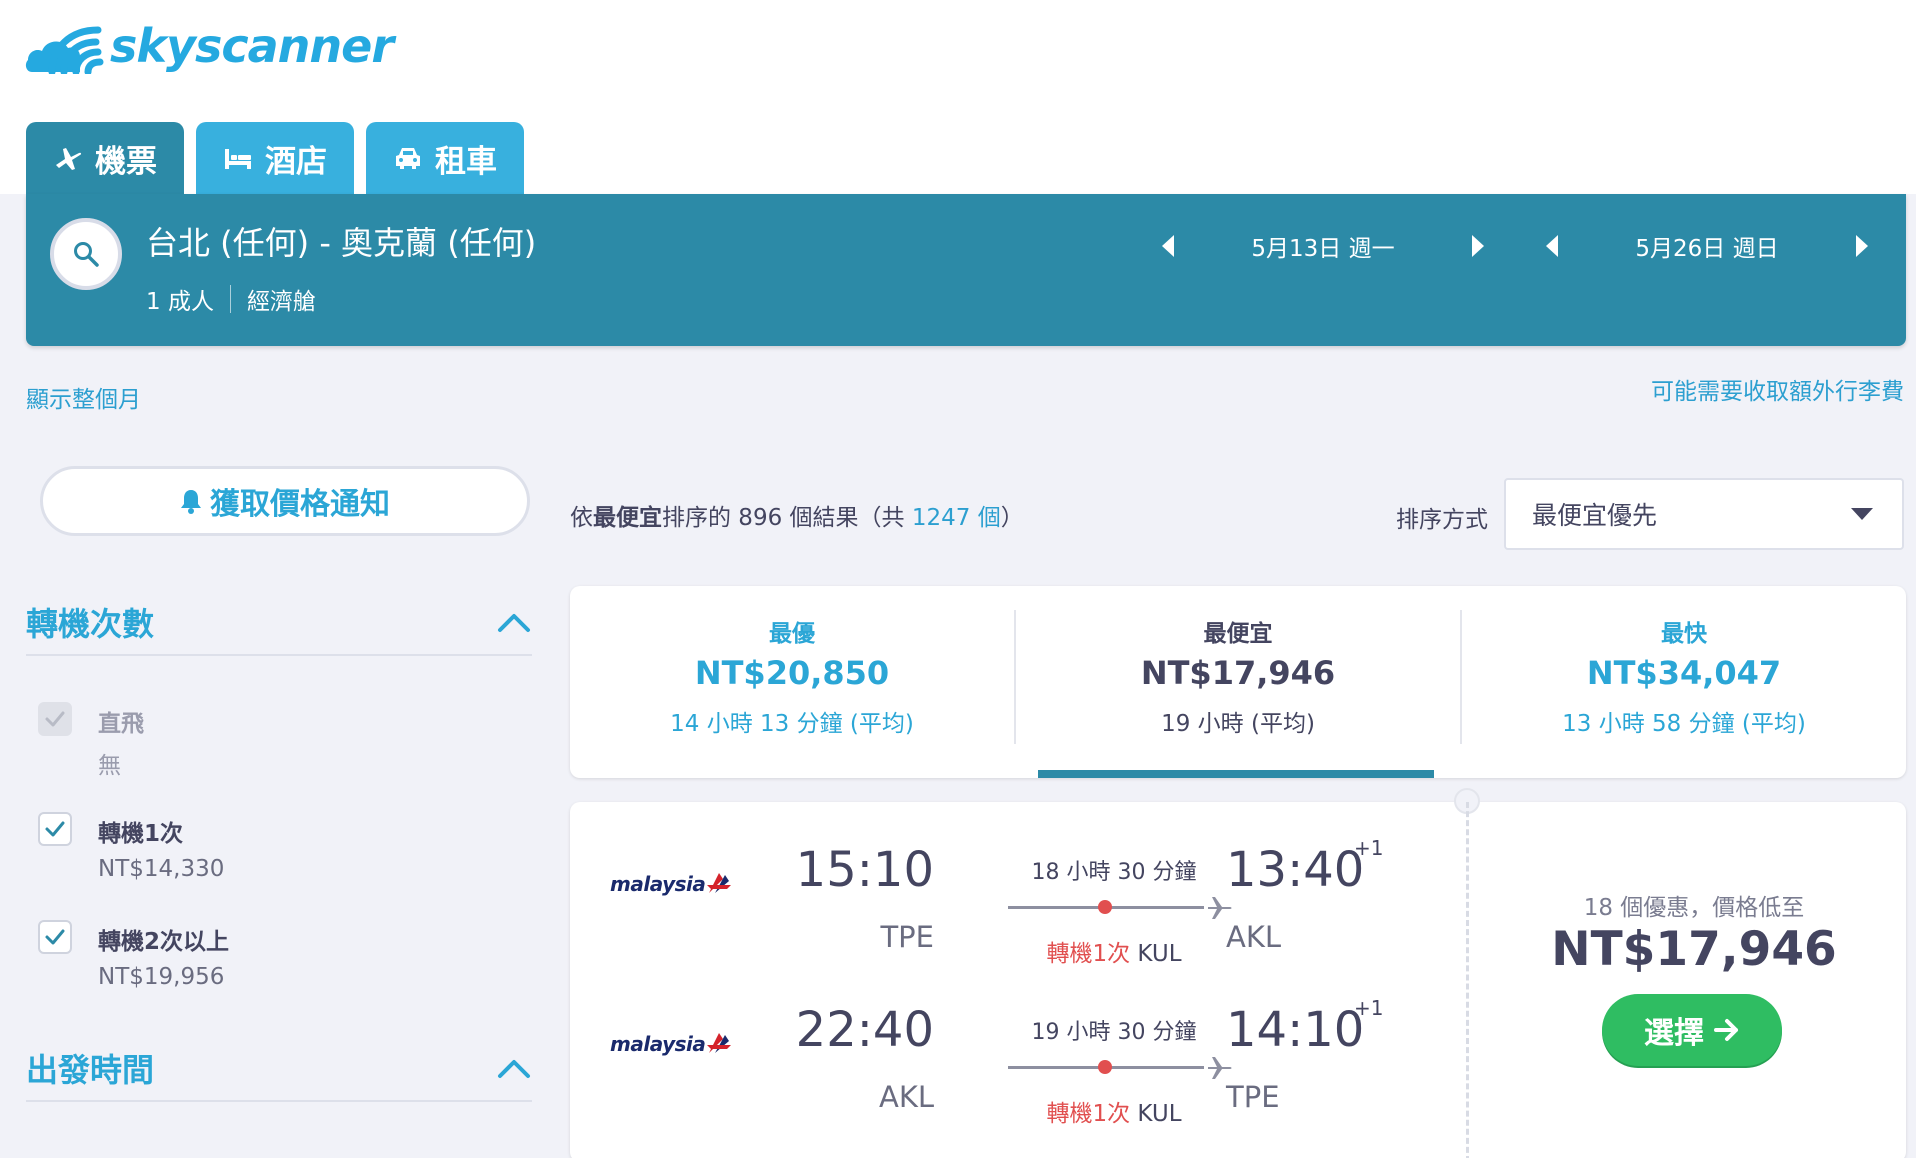 The width and height of the screenshot is (1916, 1158). Describe the element at coordinates (83, 397) in the screenshot. I see `show-whole-month-link: 顯示整個月` at that location.